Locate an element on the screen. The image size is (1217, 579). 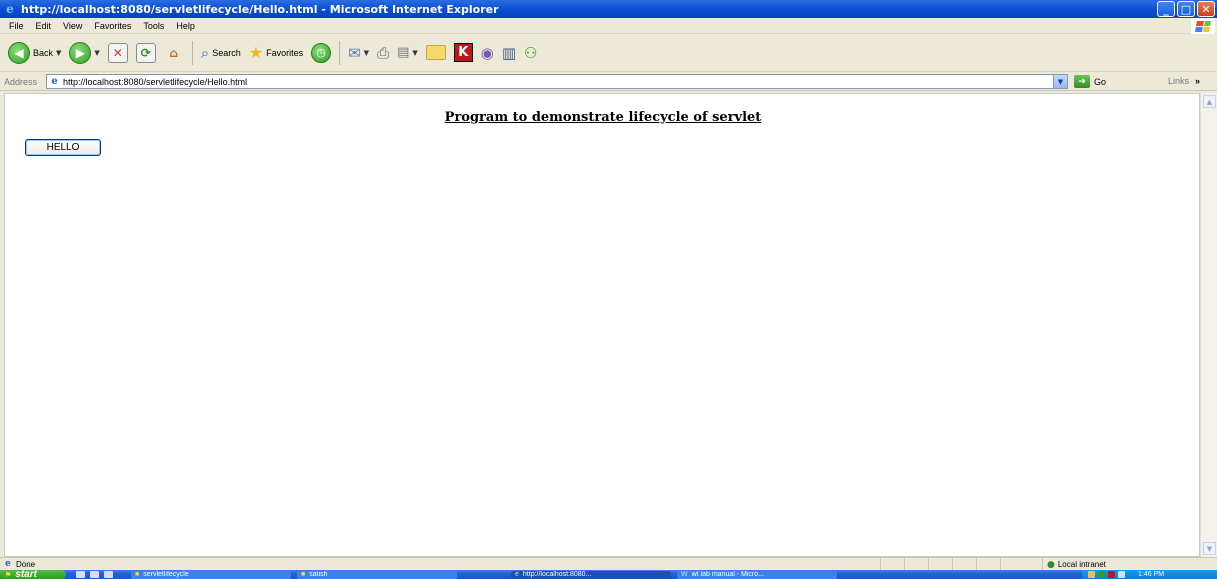
media-icon: ◉ is located at coordinates (487, 52).